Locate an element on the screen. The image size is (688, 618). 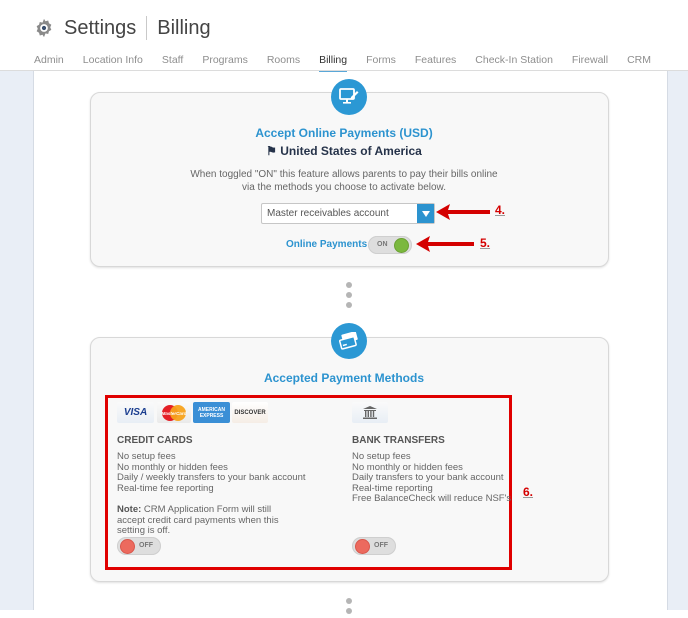
select-dropdown-button is located at coordinates (425, 213).